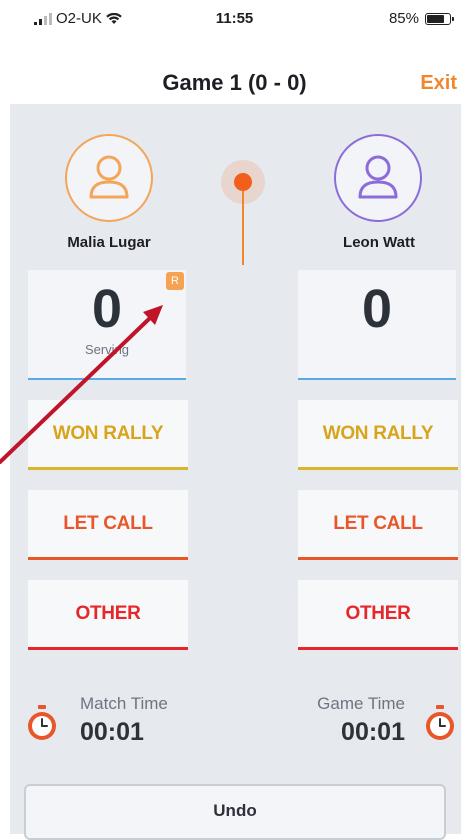  What do you see at coordinates (175, 281) in the screenshot?
I see `serve-side-badge: R` at bounding box center [175, 281].